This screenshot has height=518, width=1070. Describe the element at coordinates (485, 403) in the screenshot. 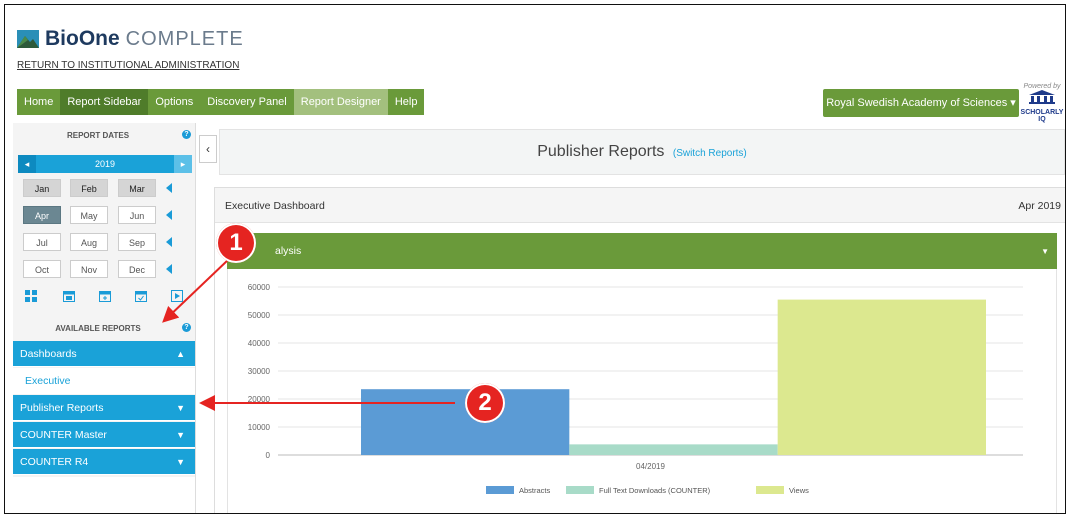

I see `callout-2: 2` at that location.